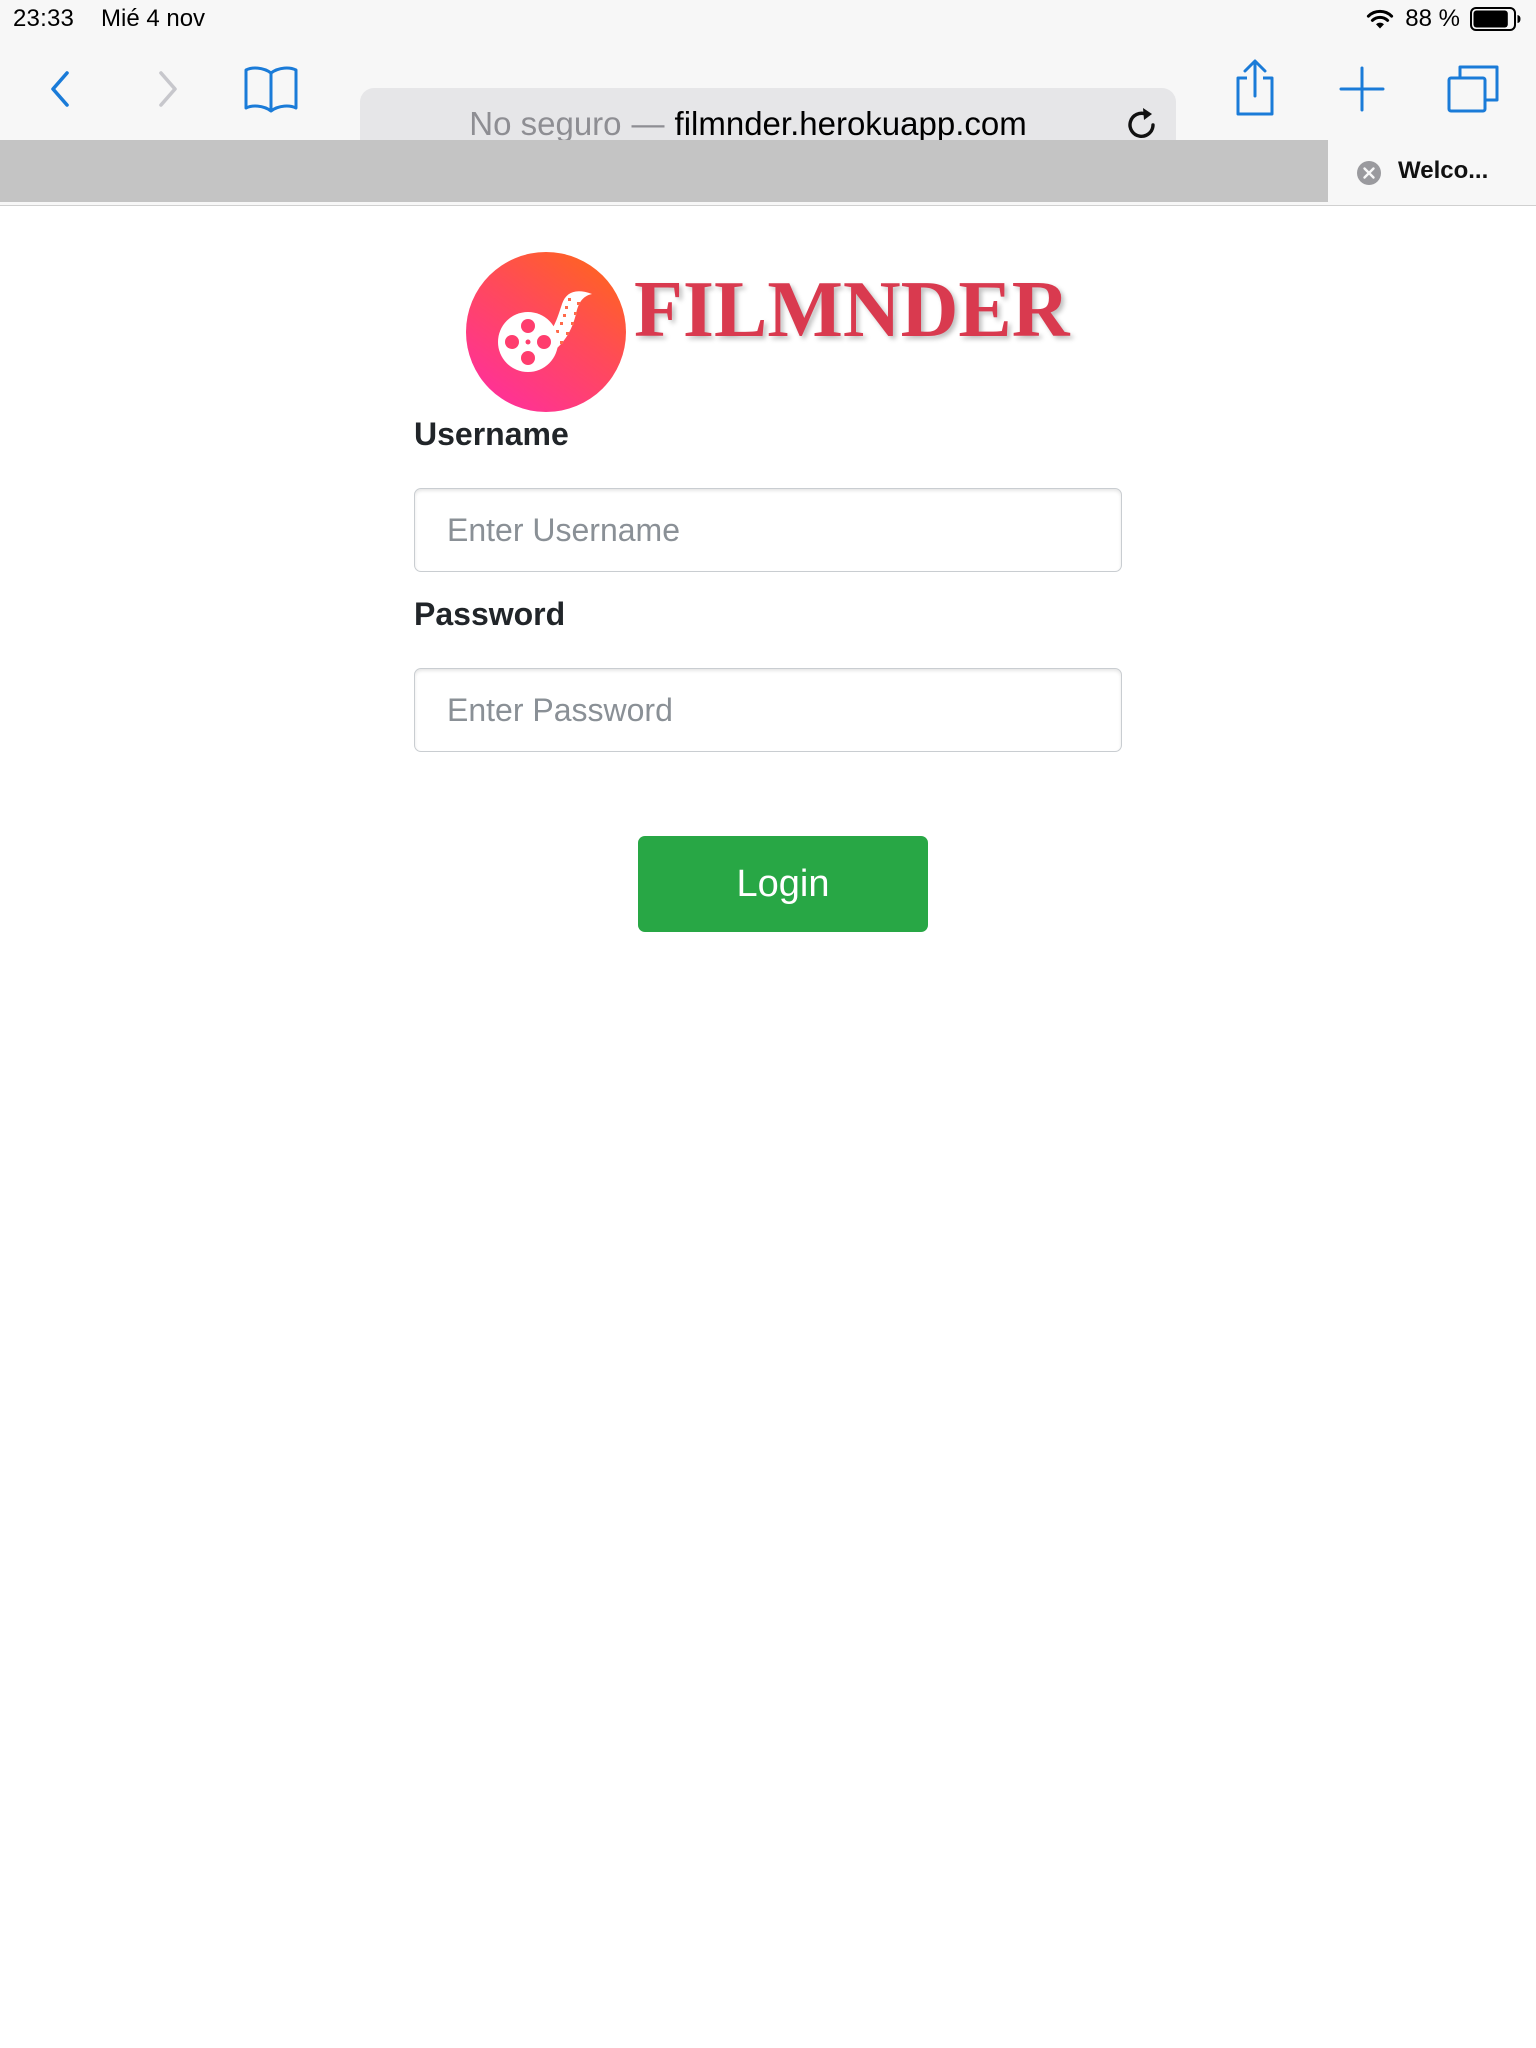 The image size is (1536, 2048). I want to click on battery-icon, so click(1495, 19).